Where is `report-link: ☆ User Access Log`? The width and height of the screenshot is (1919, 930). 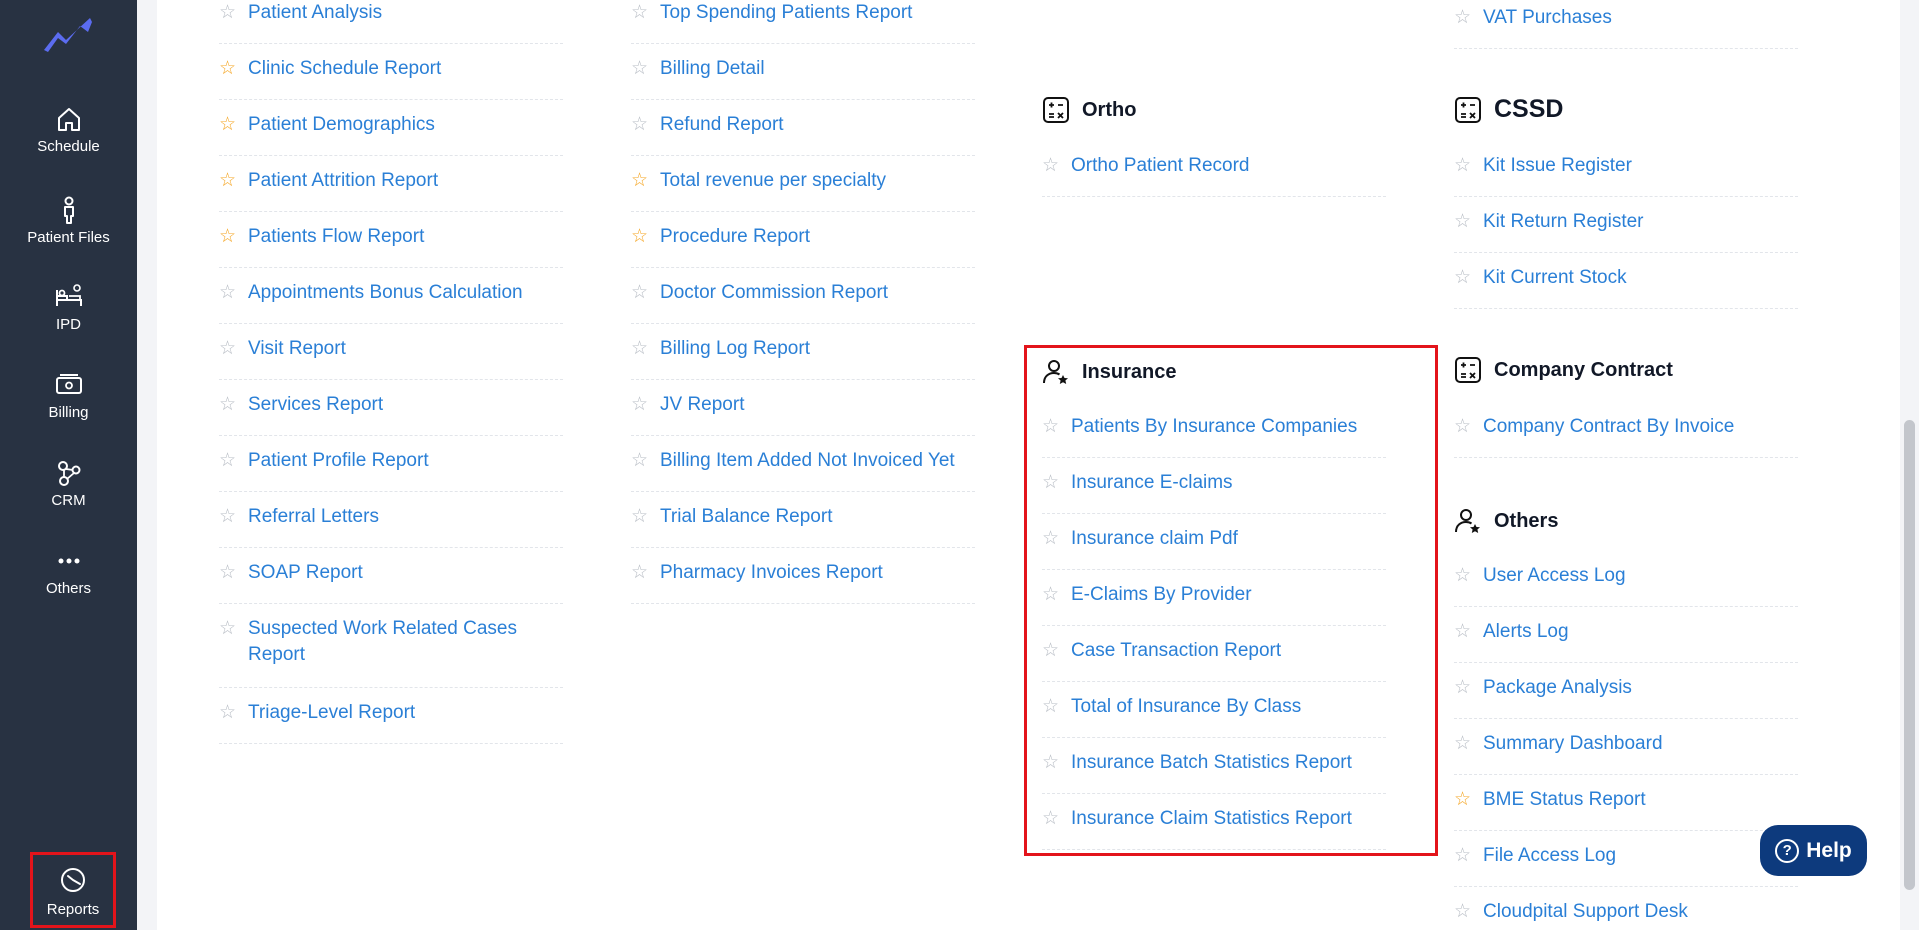
report-link: ☆ User Access Log is located at coordinates (1626, 585).